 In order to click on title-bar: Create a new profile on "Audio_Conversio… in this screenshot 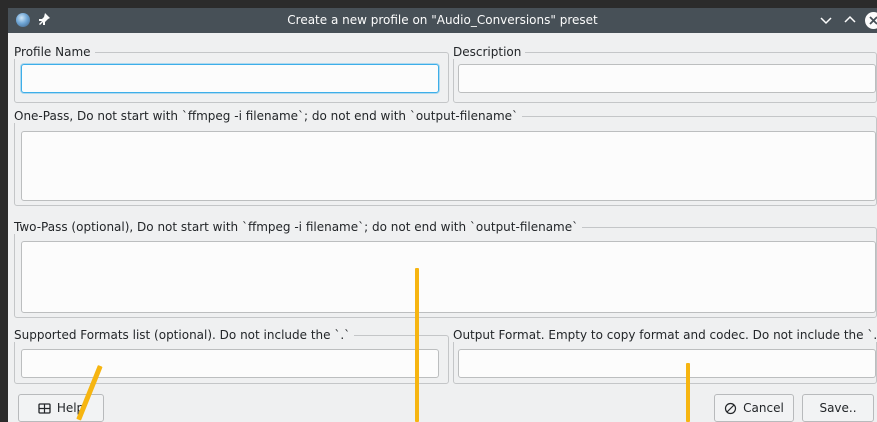, I will do `click(442, 20)`.